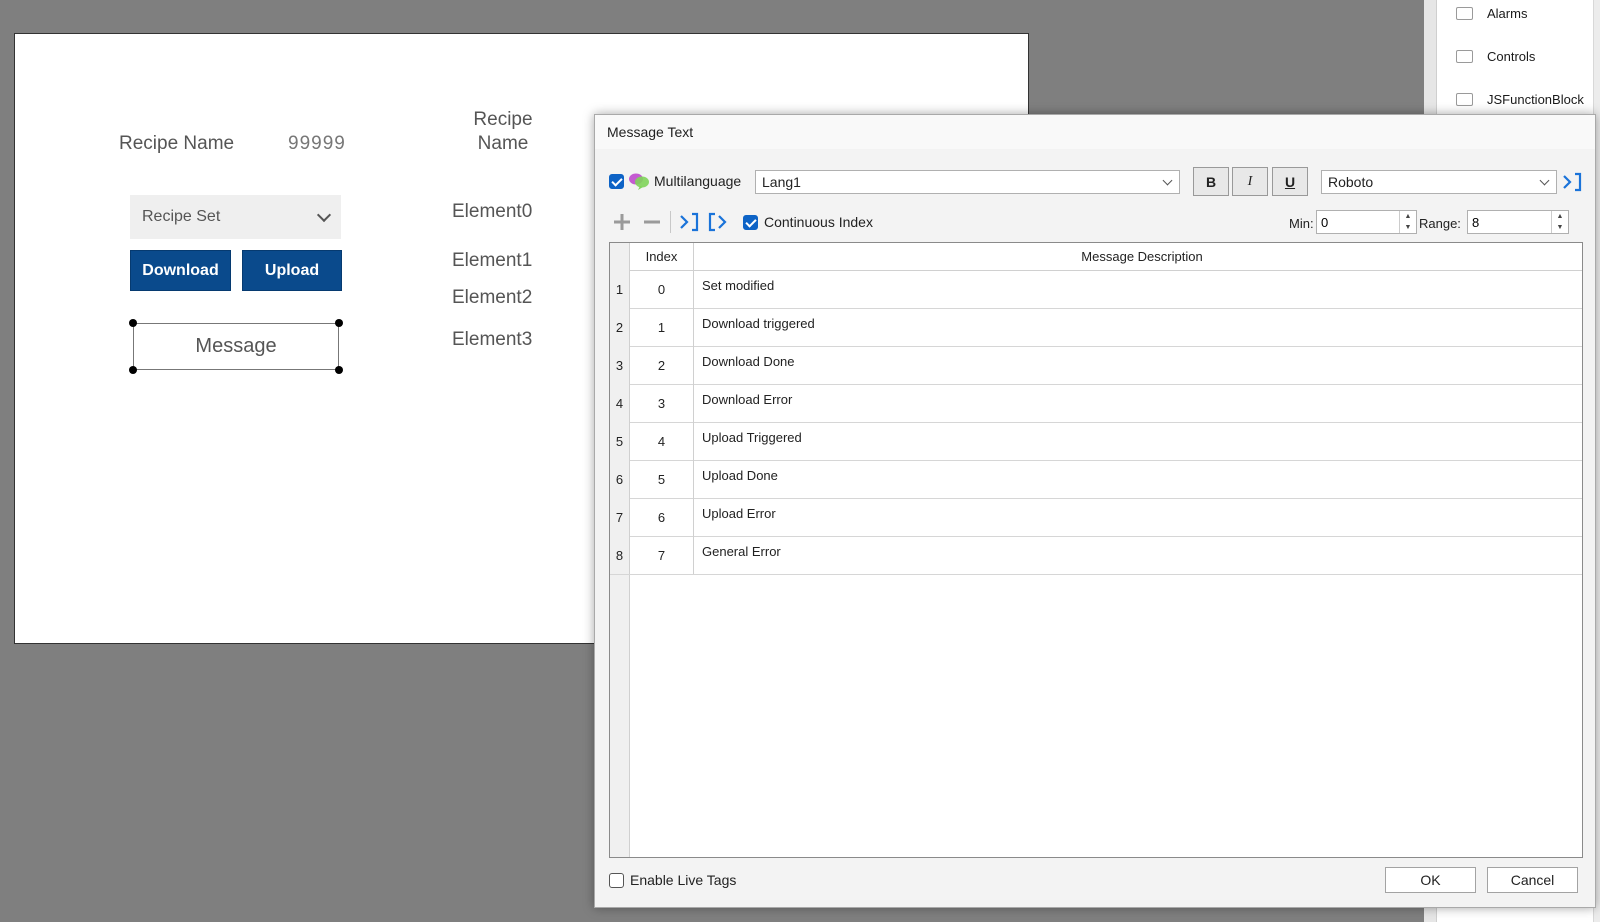  I want to click on table-row: 2 1 Download triggered, so click(1096, 327).